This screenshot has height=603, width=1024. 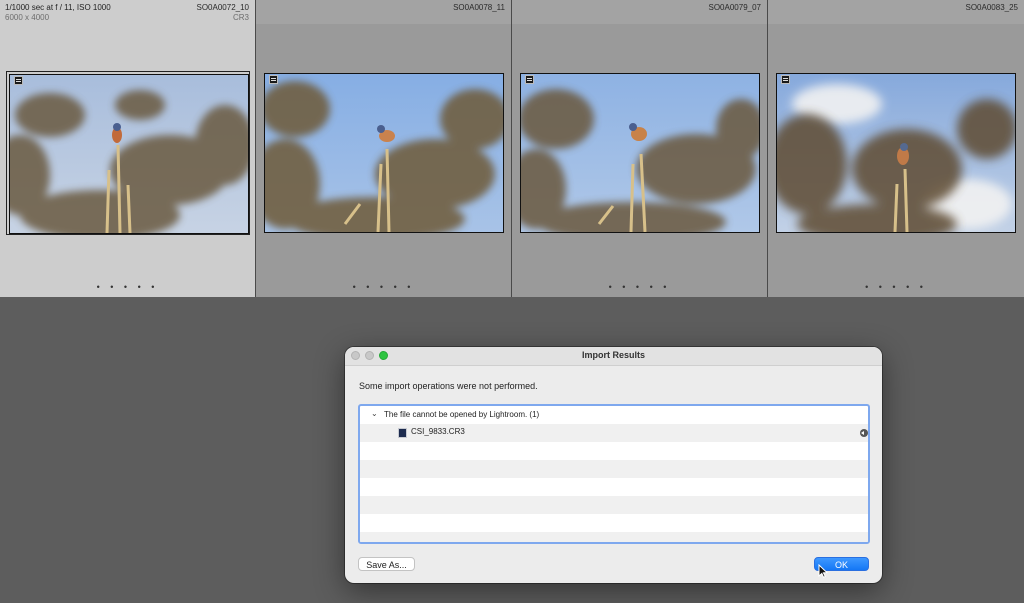 What do you see at coordinates (896, 12) in the screenshot?
I see `cell-header: SO0A0083_25` at bounding box center [896, 12].